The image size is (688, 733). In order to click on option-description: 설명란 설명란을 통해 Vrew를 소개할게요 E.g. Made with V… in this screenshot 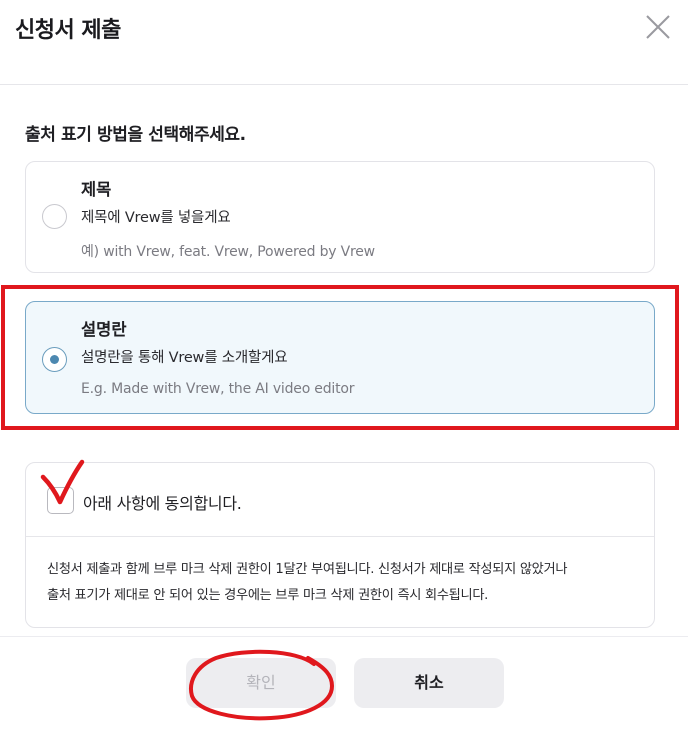, I will do `click(340, 357)`.